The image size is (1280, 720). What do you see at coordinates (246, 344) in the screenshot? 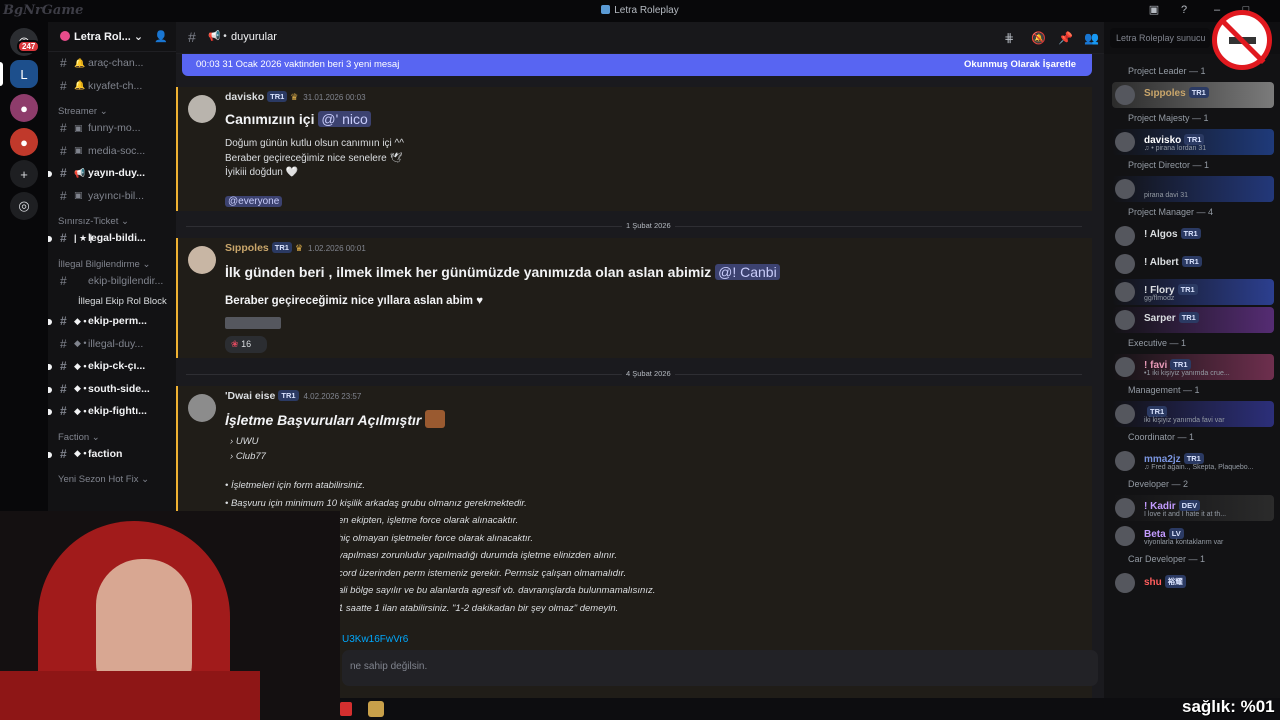
I see `reaction-button: ❀ 16` at bounding box center [246, 344].